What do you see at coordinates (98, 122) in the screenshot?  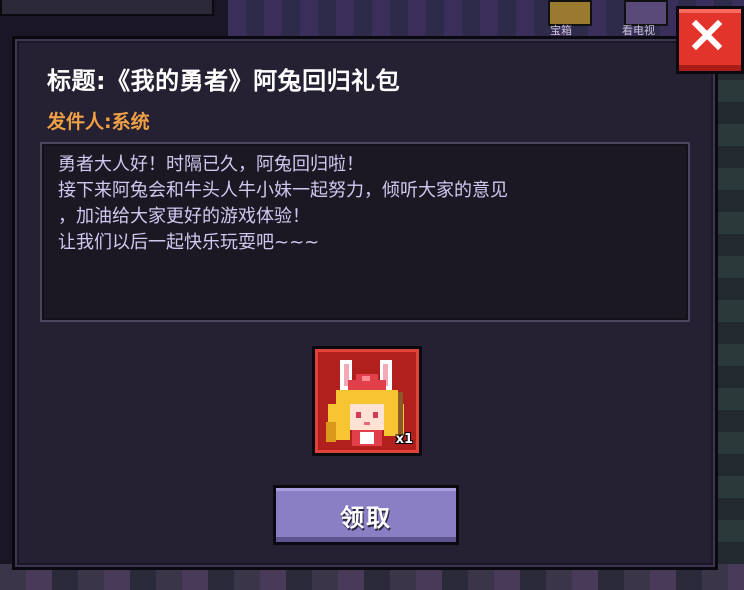 I see `mail-sender: 发件人:系统` at bounding box center [98, 122].